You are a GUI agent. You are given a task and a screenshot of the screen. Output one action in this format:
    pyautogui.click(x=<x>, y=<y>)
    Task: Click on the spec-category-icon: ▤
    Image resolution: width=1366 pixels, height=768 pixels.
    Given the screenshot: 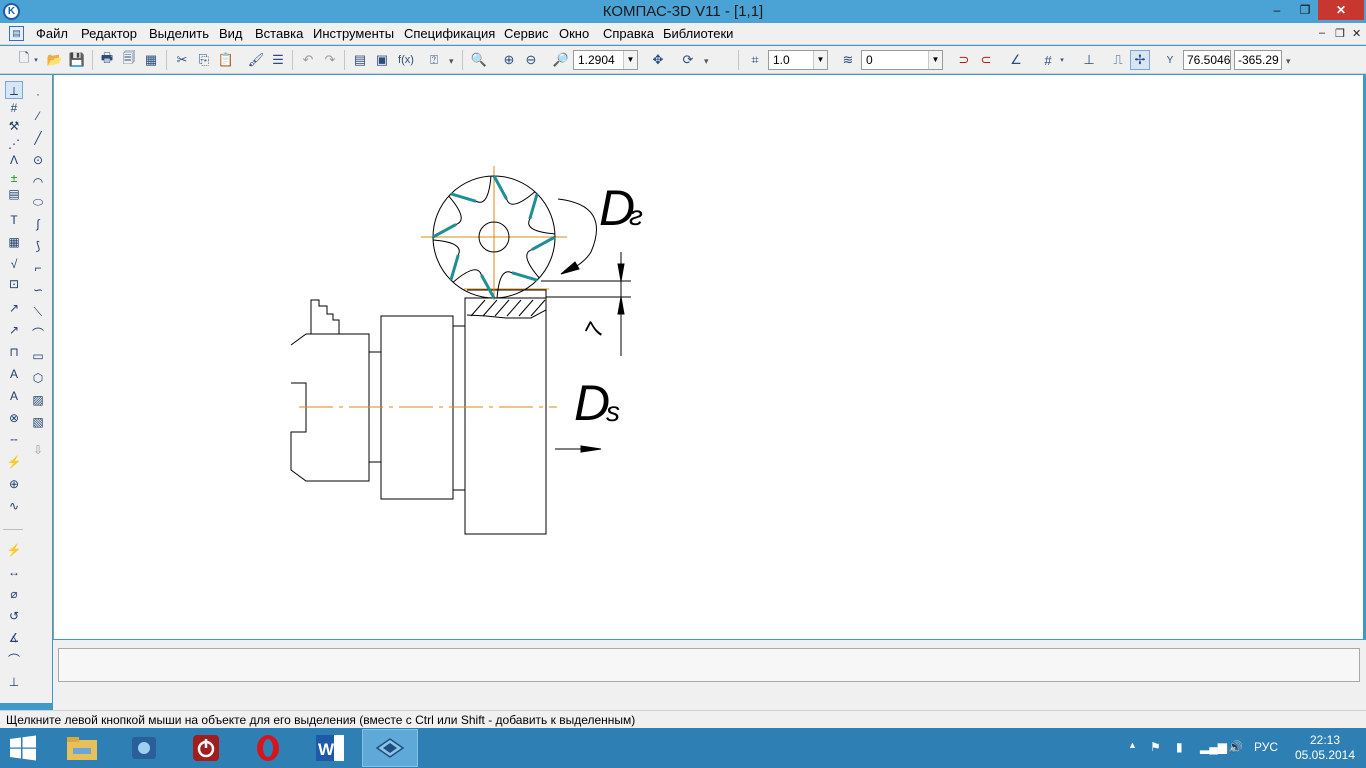 What is the action you would take?
    pyautogui.click(x=14, y=194)
    